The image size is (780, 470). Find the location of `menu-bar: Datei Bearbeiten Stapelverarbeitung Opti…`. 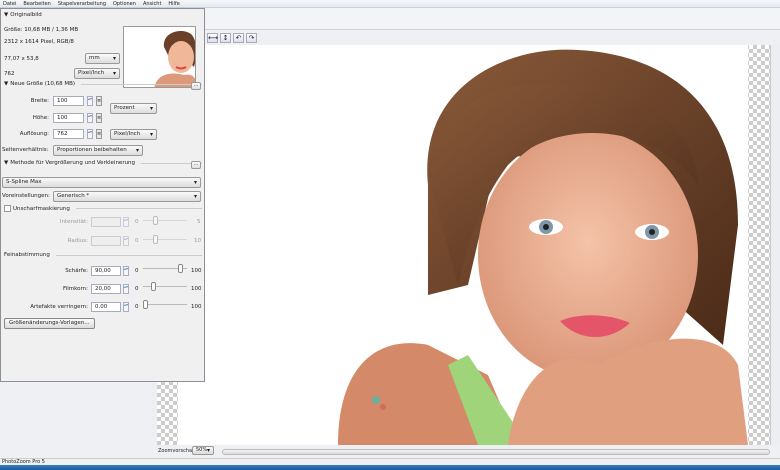

menu-bar: Datei Bearbeiten Stapelverarbeitung Opti… is located at coordinates (390, 4).